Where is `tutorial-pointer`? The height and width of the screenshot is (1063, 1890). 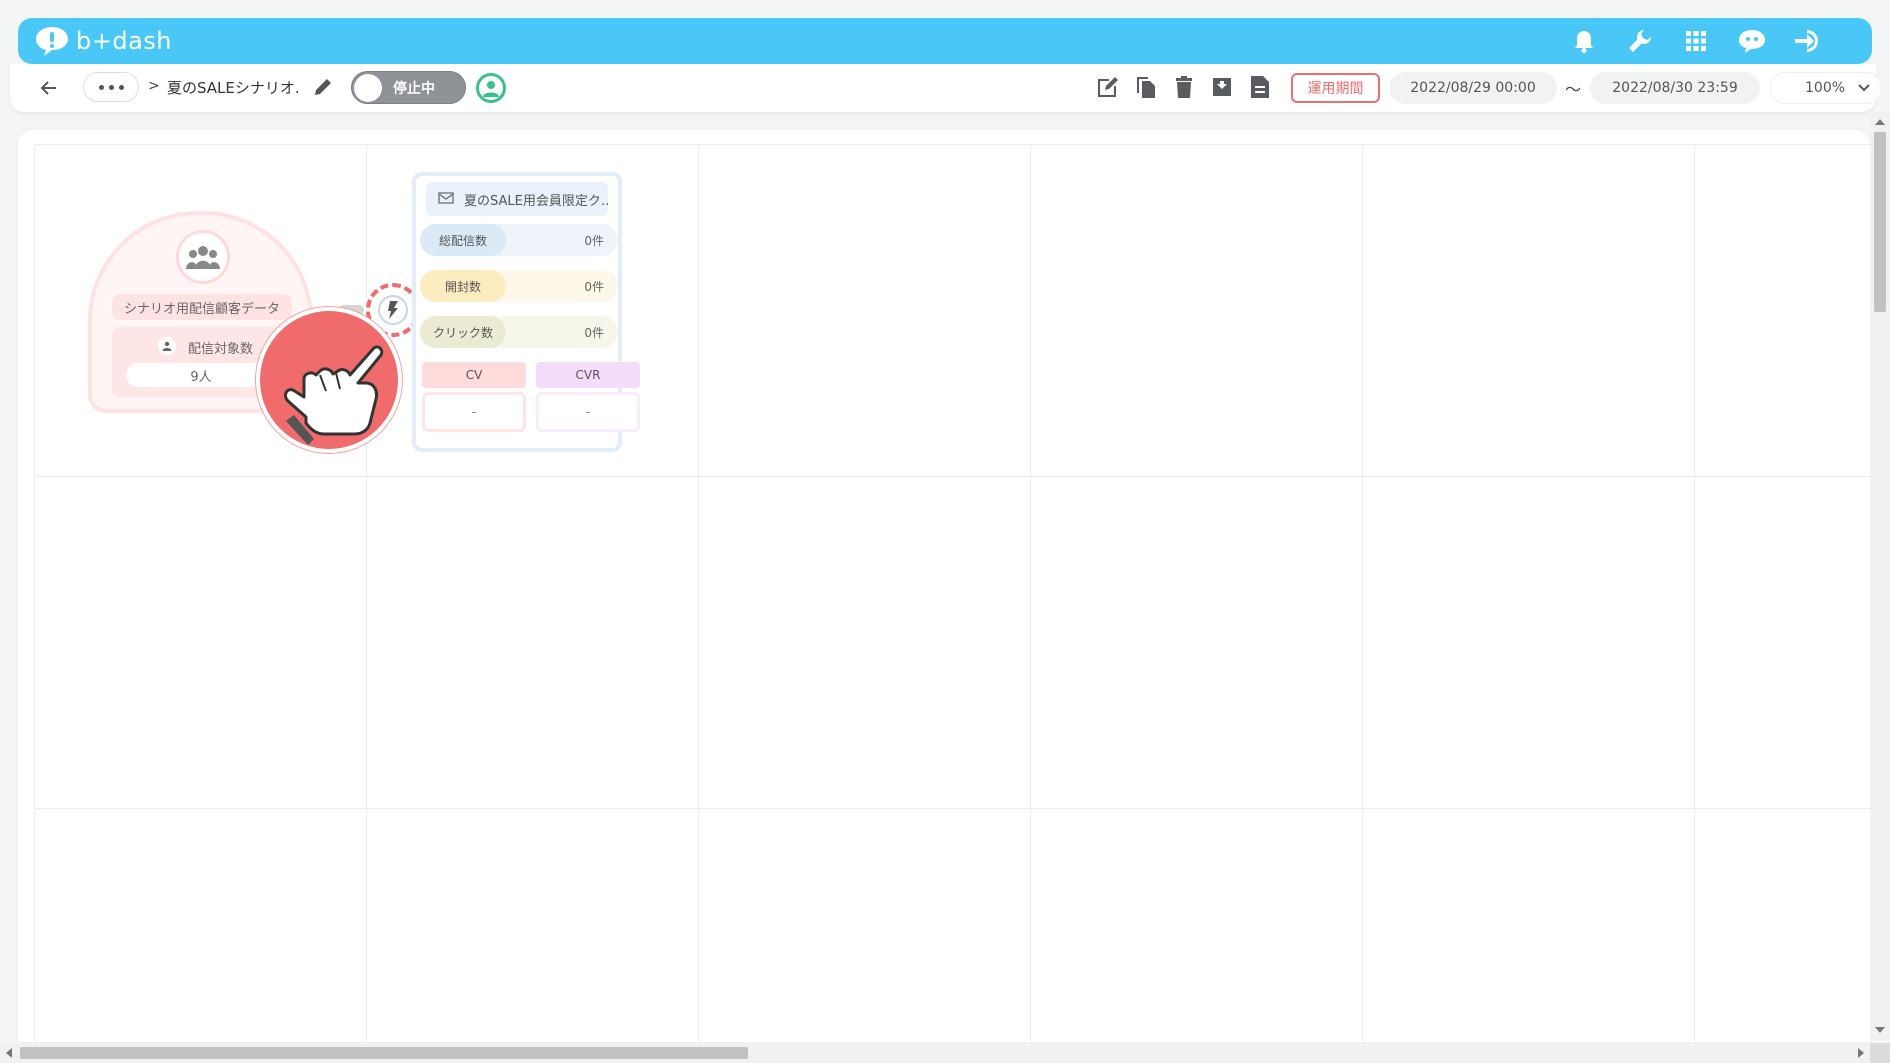 tutorial-pointer is located at coordinates (329, 380).